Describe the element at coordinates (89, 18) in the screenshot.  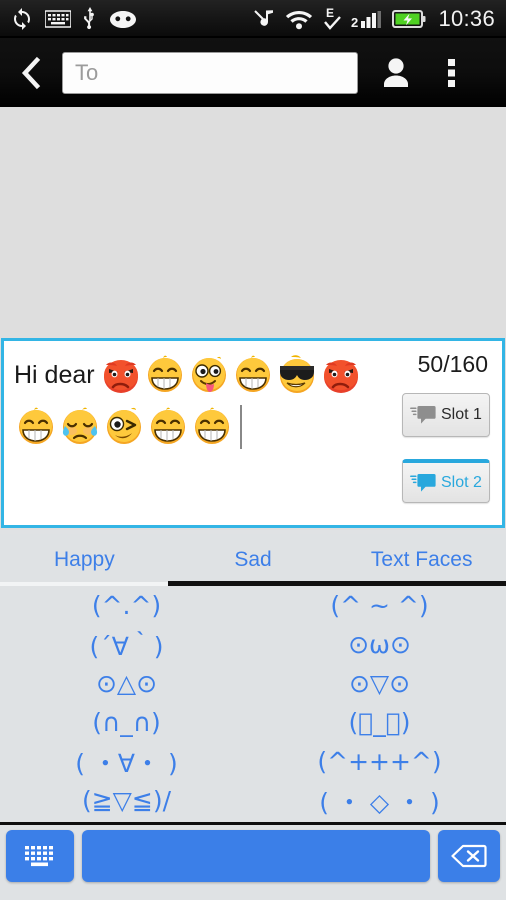
I see `usb-icon` at that location.